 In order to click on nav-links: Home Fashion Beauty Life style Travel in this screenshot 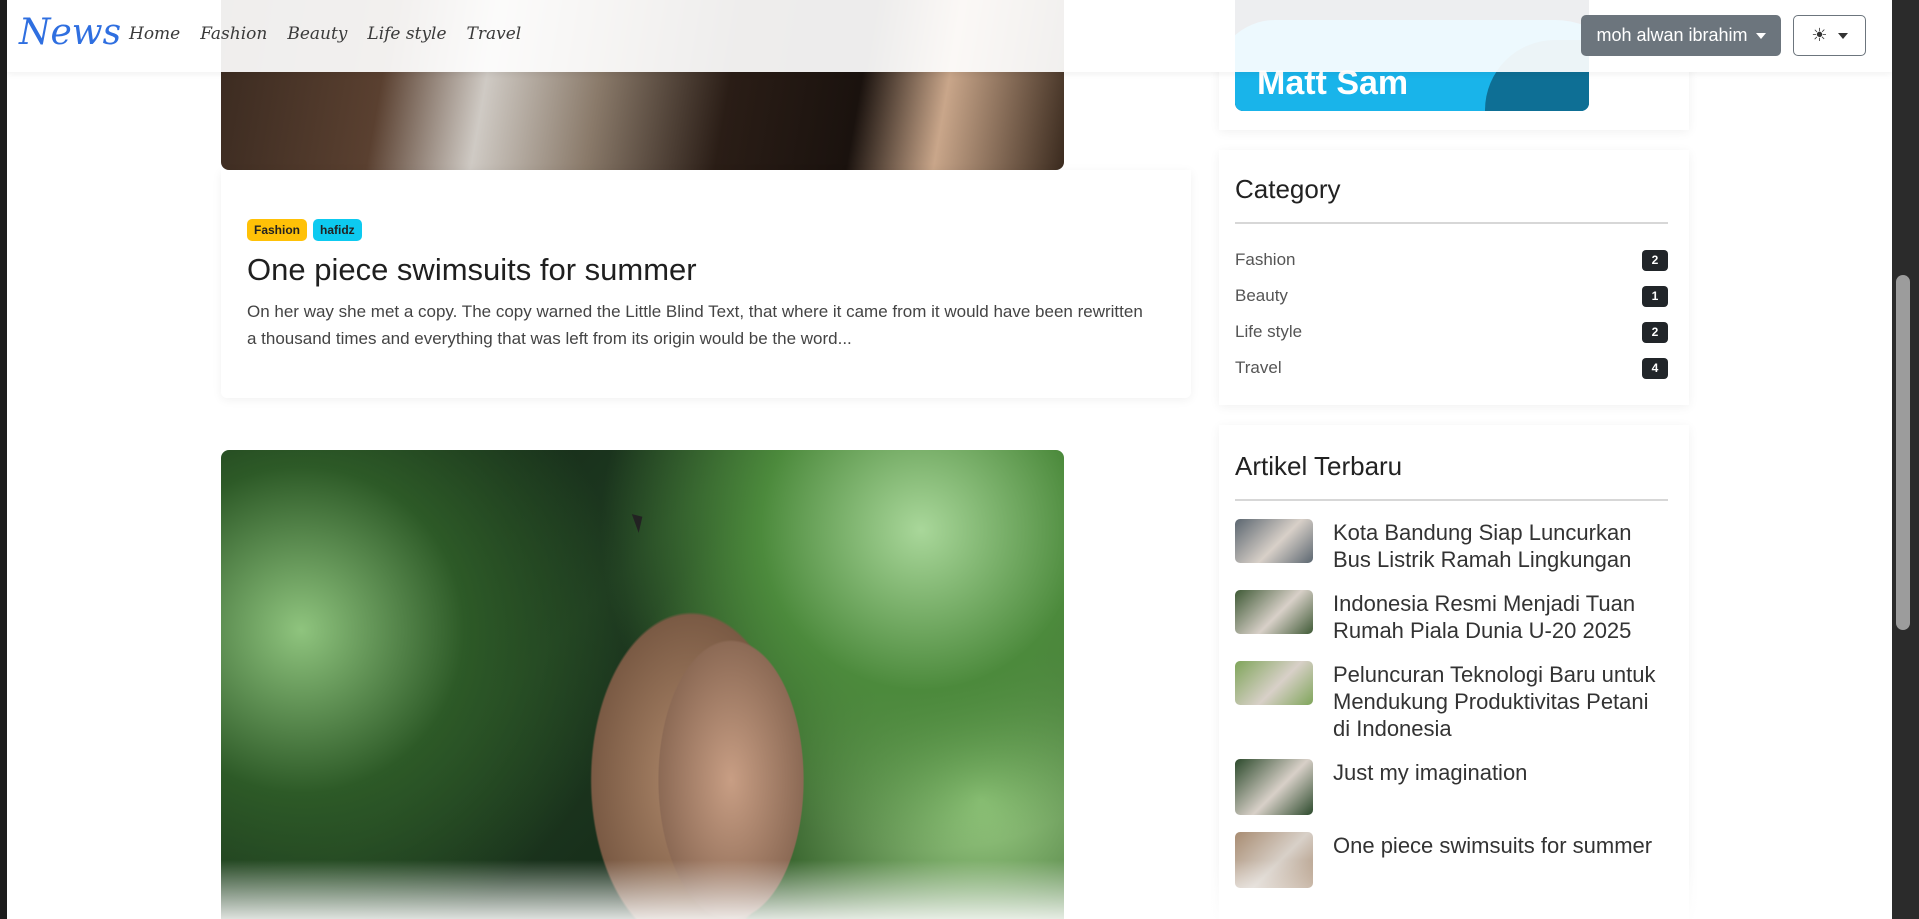, I will do `click(325, 34)`.